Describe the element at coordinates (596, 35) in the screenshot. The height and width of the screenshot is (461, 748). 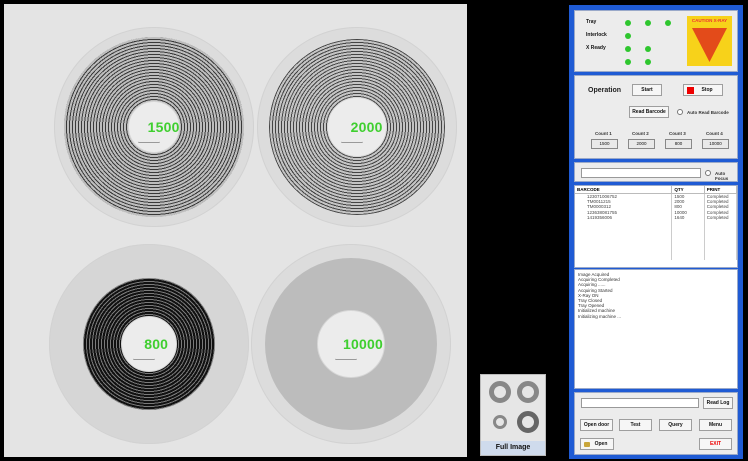
I see `status-label-interlock: Interlock` at that location.